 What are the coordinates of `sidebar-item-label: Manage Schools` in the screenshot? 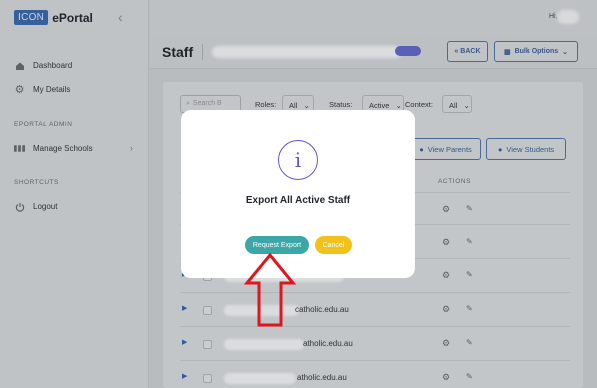 It's located at (63, 148).